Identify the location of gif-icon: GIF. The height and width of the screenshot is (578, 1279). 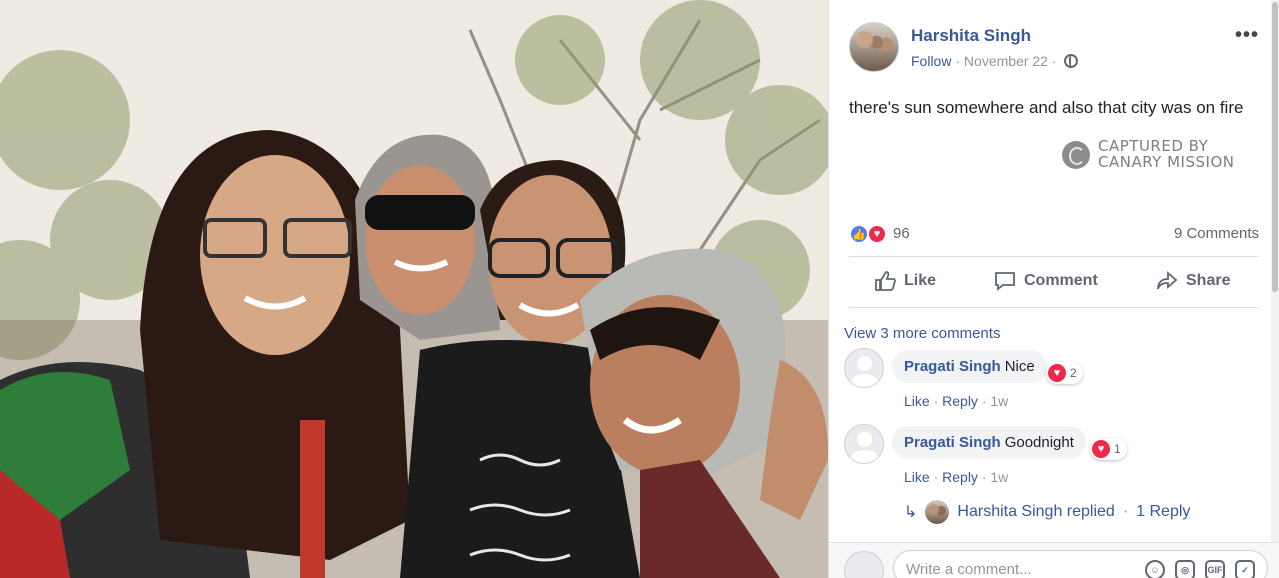
(1215, 569).